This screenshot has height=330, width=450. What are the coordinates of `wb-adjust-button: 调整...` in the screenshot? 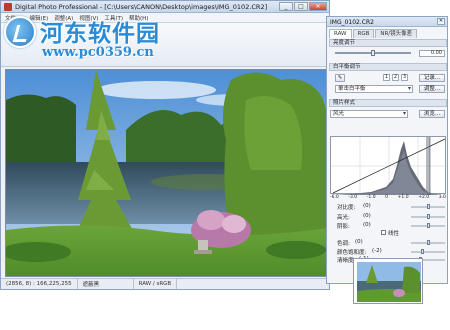 It's located at (432, 89).